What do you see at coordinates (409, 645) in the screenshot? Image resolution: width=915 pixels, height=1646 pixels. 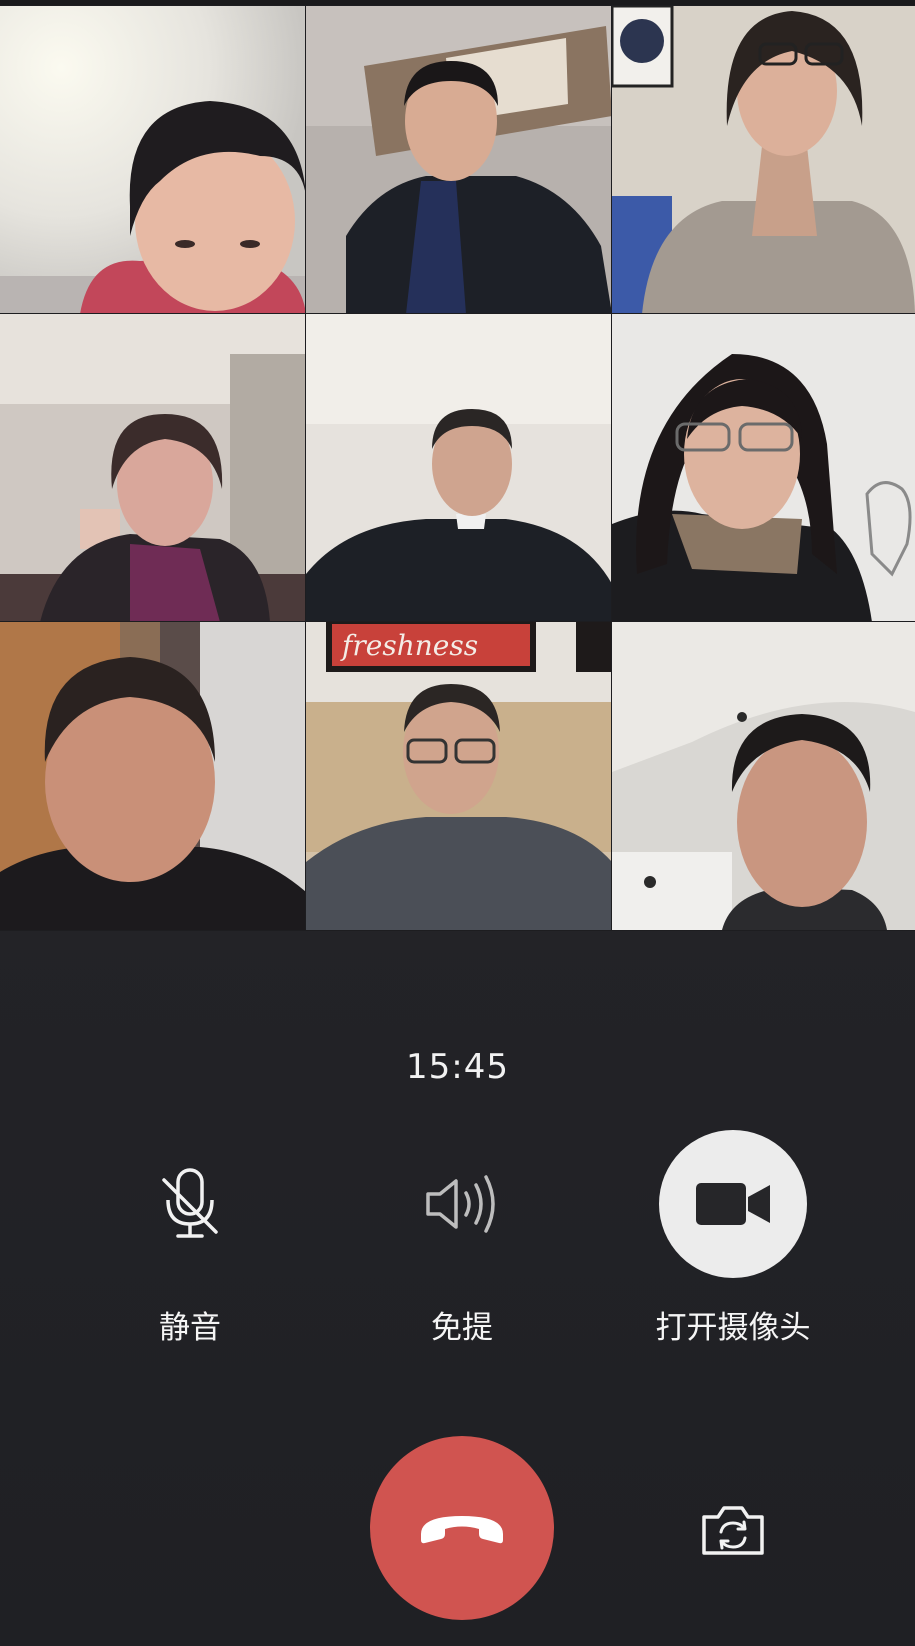 I see `wall-sign-text: freshness` at bounding box center [409, 645].